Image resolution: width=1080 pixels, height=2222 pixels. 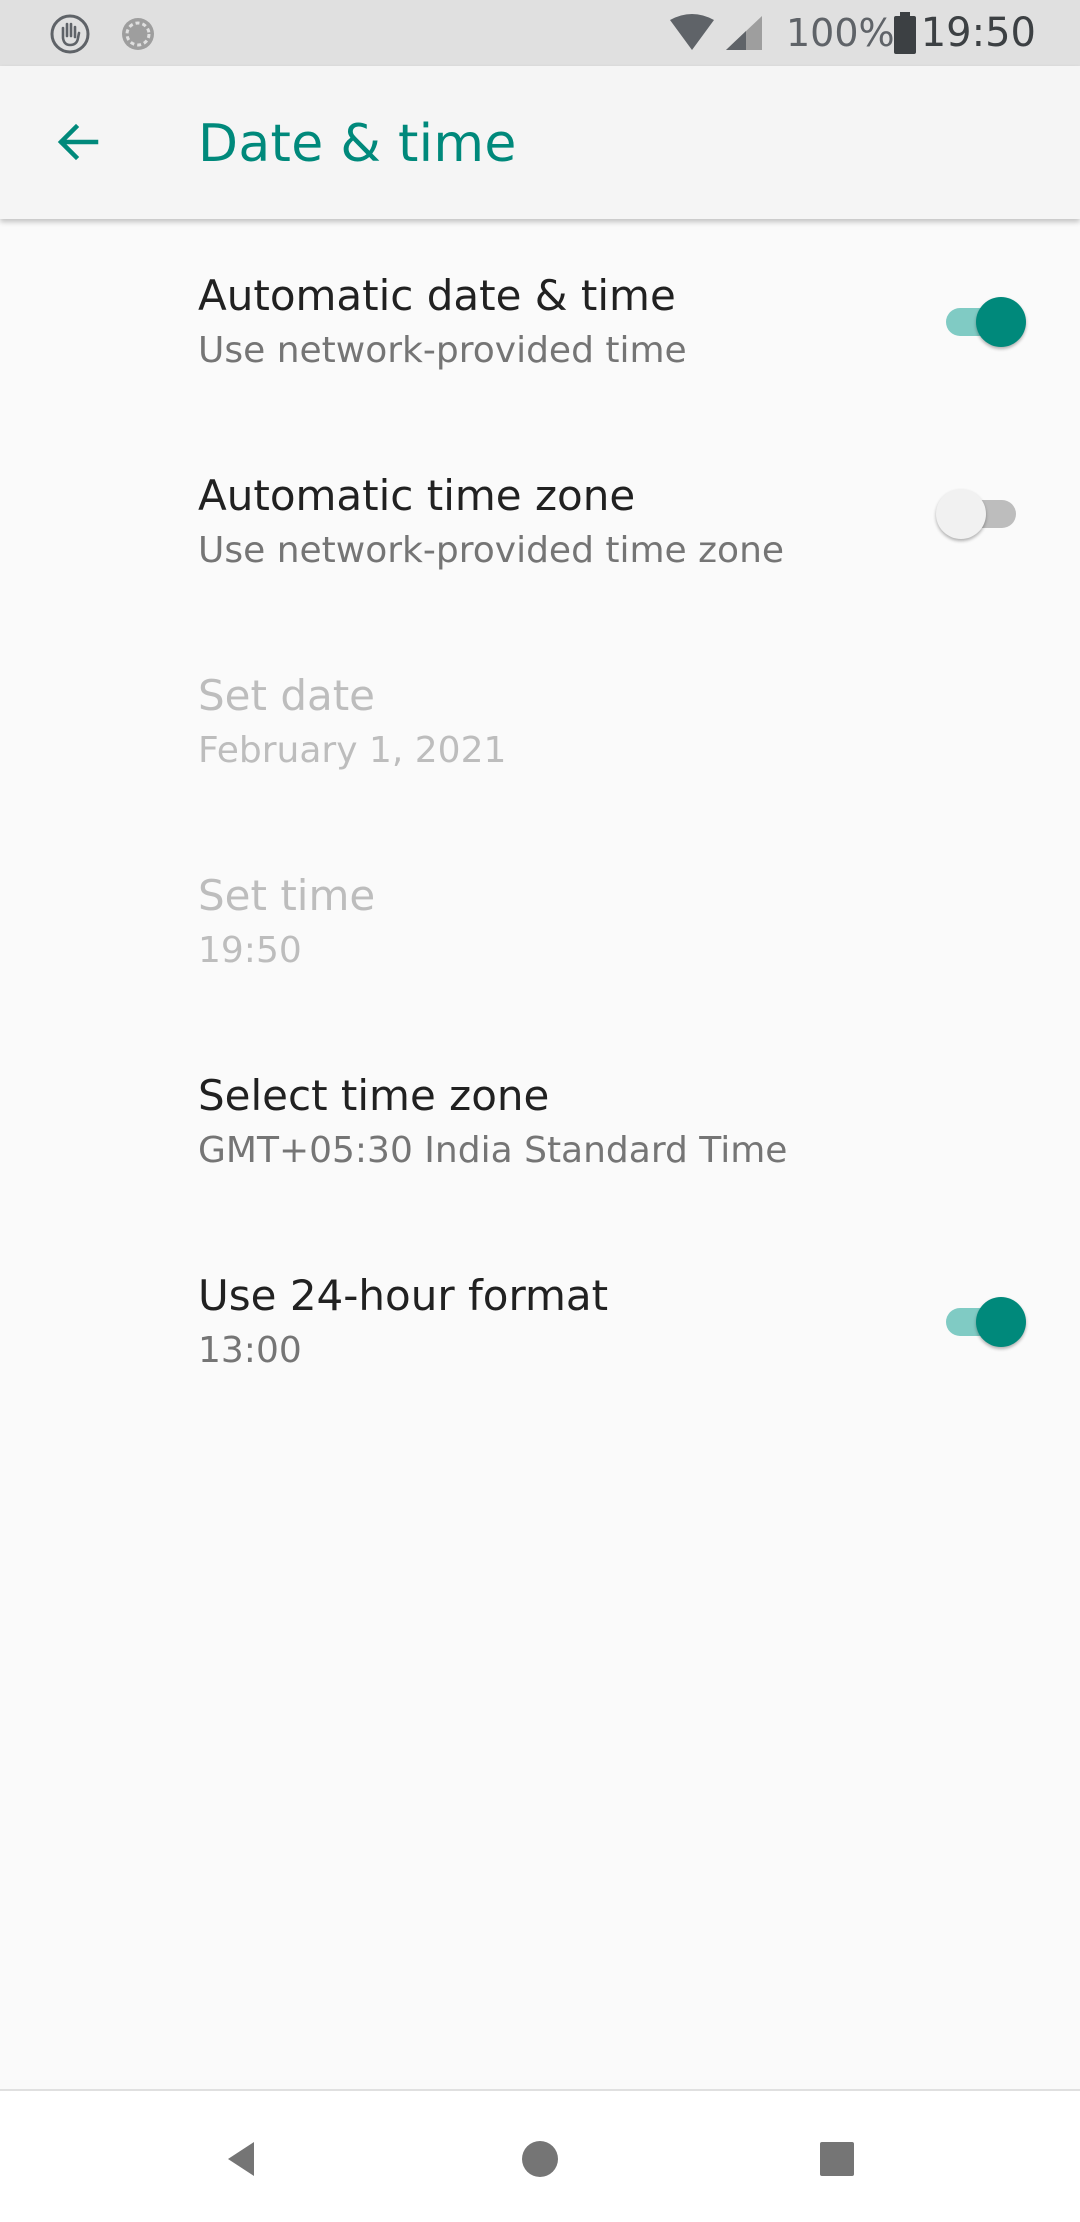 I want to click on wifi-icon, so click(x=692, y=33).